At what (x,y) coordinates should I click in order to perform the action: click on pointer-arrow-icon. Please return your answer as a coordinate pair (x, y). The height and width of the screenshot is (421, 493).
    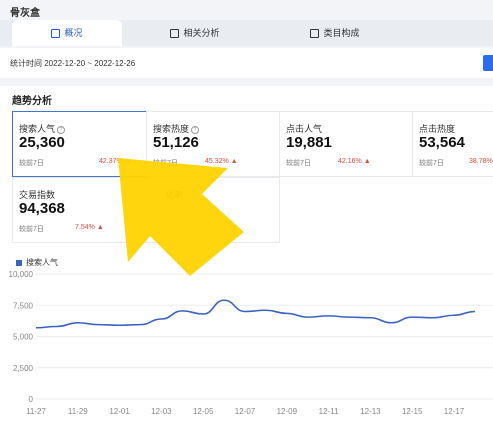
    Looking at the image, I should click on (181, 217).